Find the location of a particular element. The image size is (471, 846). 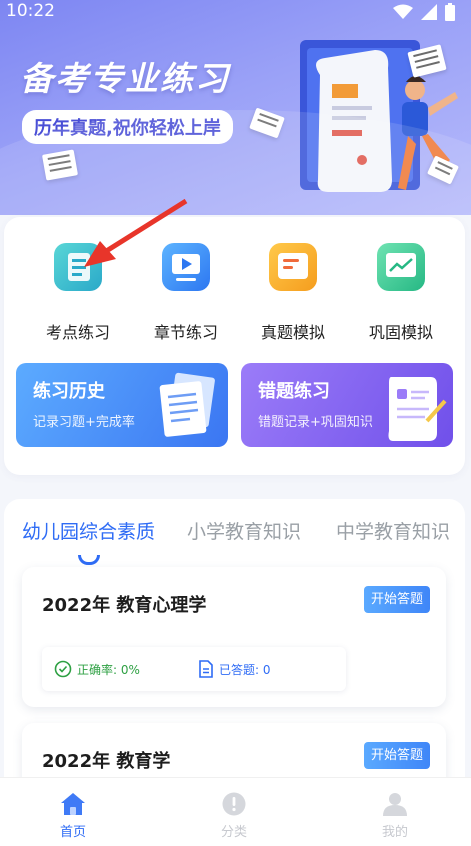

promo-subtitle: 记录习题+完成率 is located at coordinates (84, 422).